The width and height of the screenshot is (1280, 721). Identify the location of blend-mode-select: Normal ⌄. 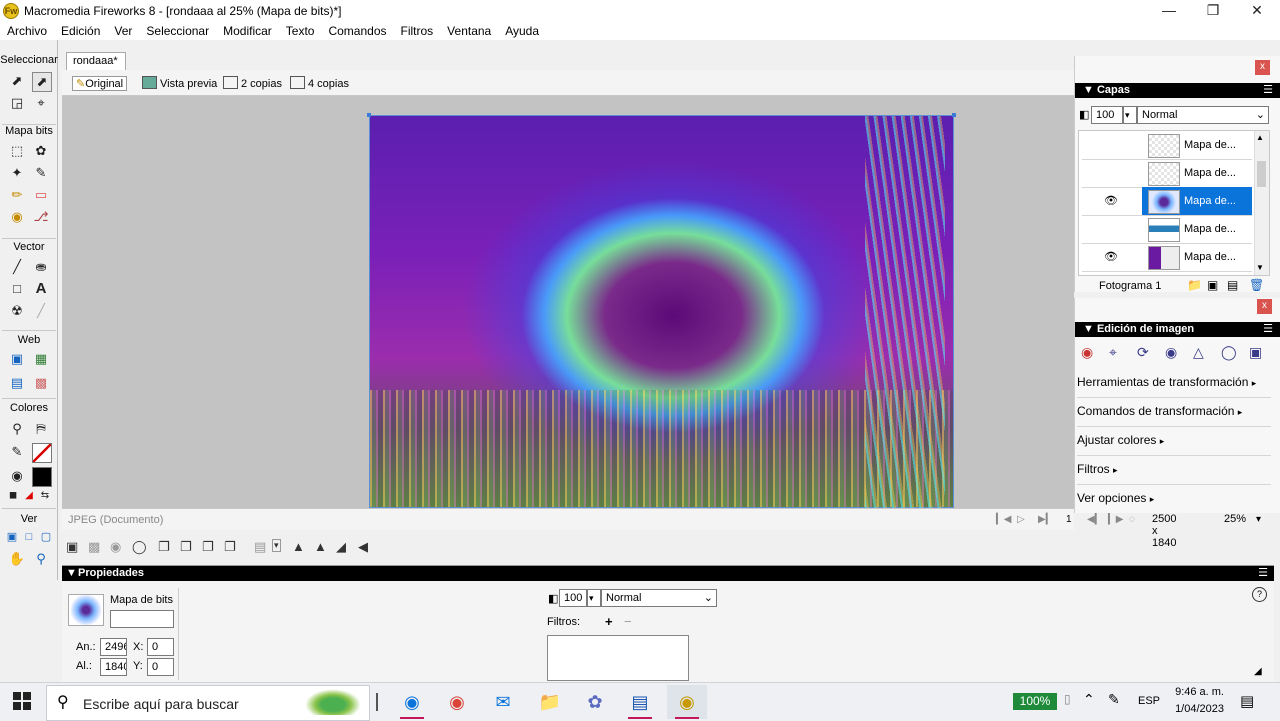
(659, 598).